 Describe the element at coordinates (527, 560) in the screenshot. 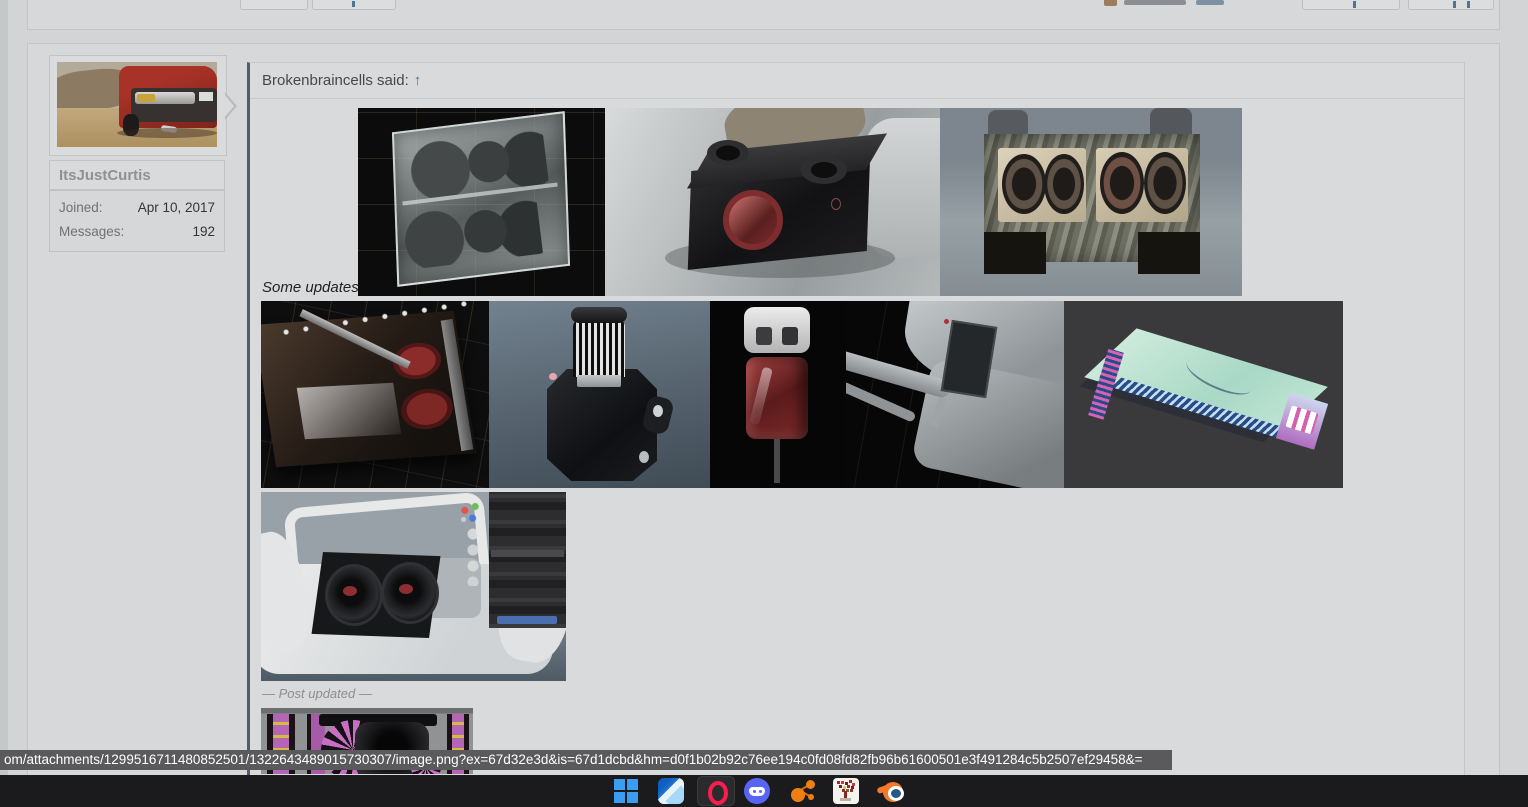

I see `blender-n-panel` at that location.